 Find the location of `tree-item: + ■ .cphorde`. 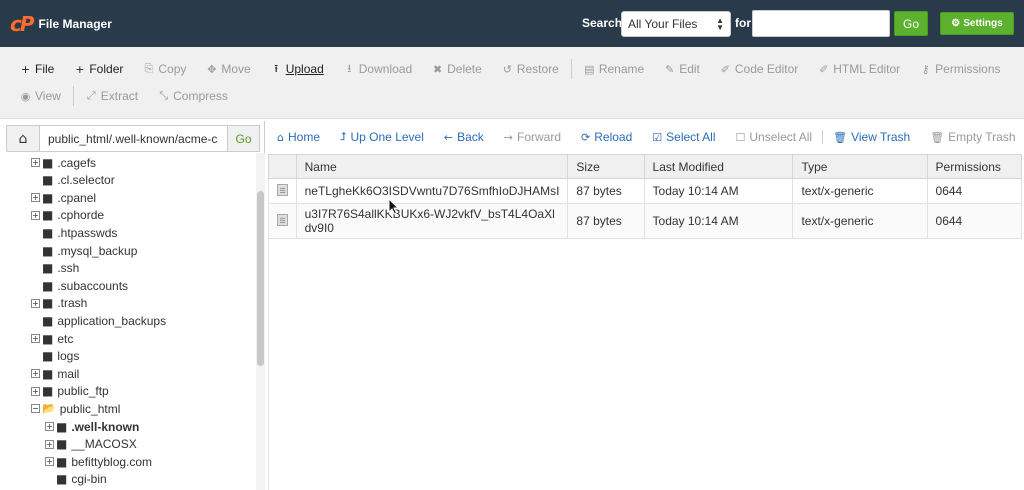

tree-item: + ■ .cphorde is located at coordinates (67, 215).